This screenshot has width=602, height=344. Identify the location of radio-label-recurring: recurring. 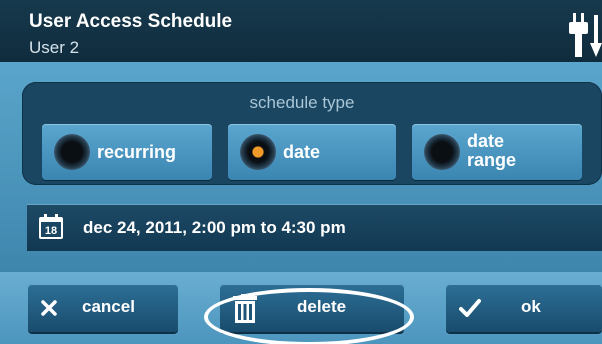
(137, 152).